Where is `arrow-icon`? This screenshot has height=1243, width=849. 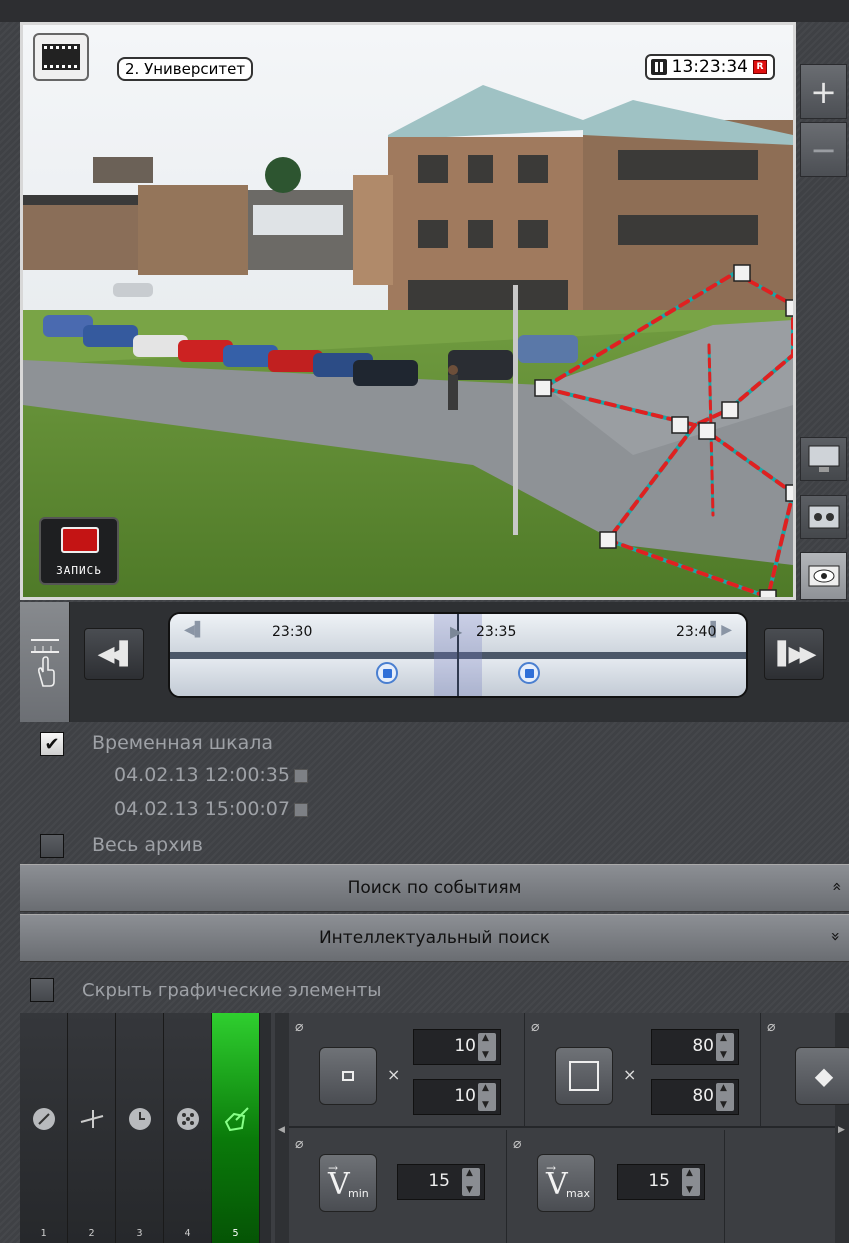 arrow-icon is located at coordinates (44, 1119).